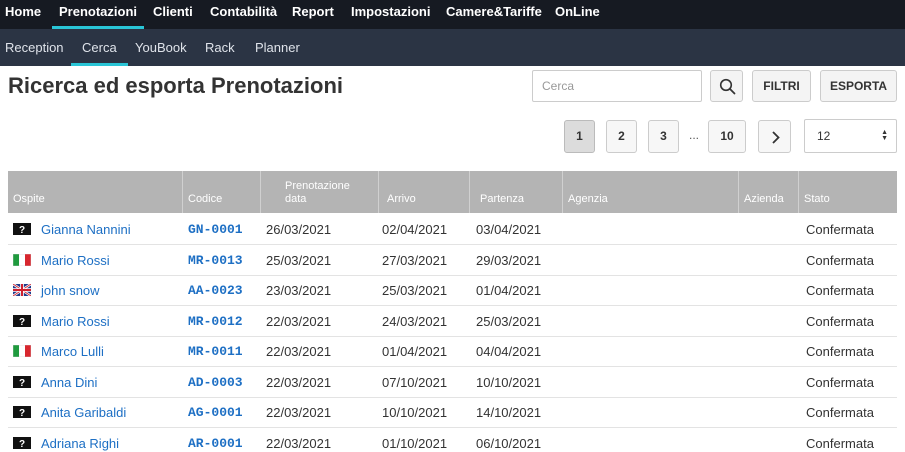 This screenshot has width=905, height=452. I want to click on guest-name-link: john snow, so click(70, 290).